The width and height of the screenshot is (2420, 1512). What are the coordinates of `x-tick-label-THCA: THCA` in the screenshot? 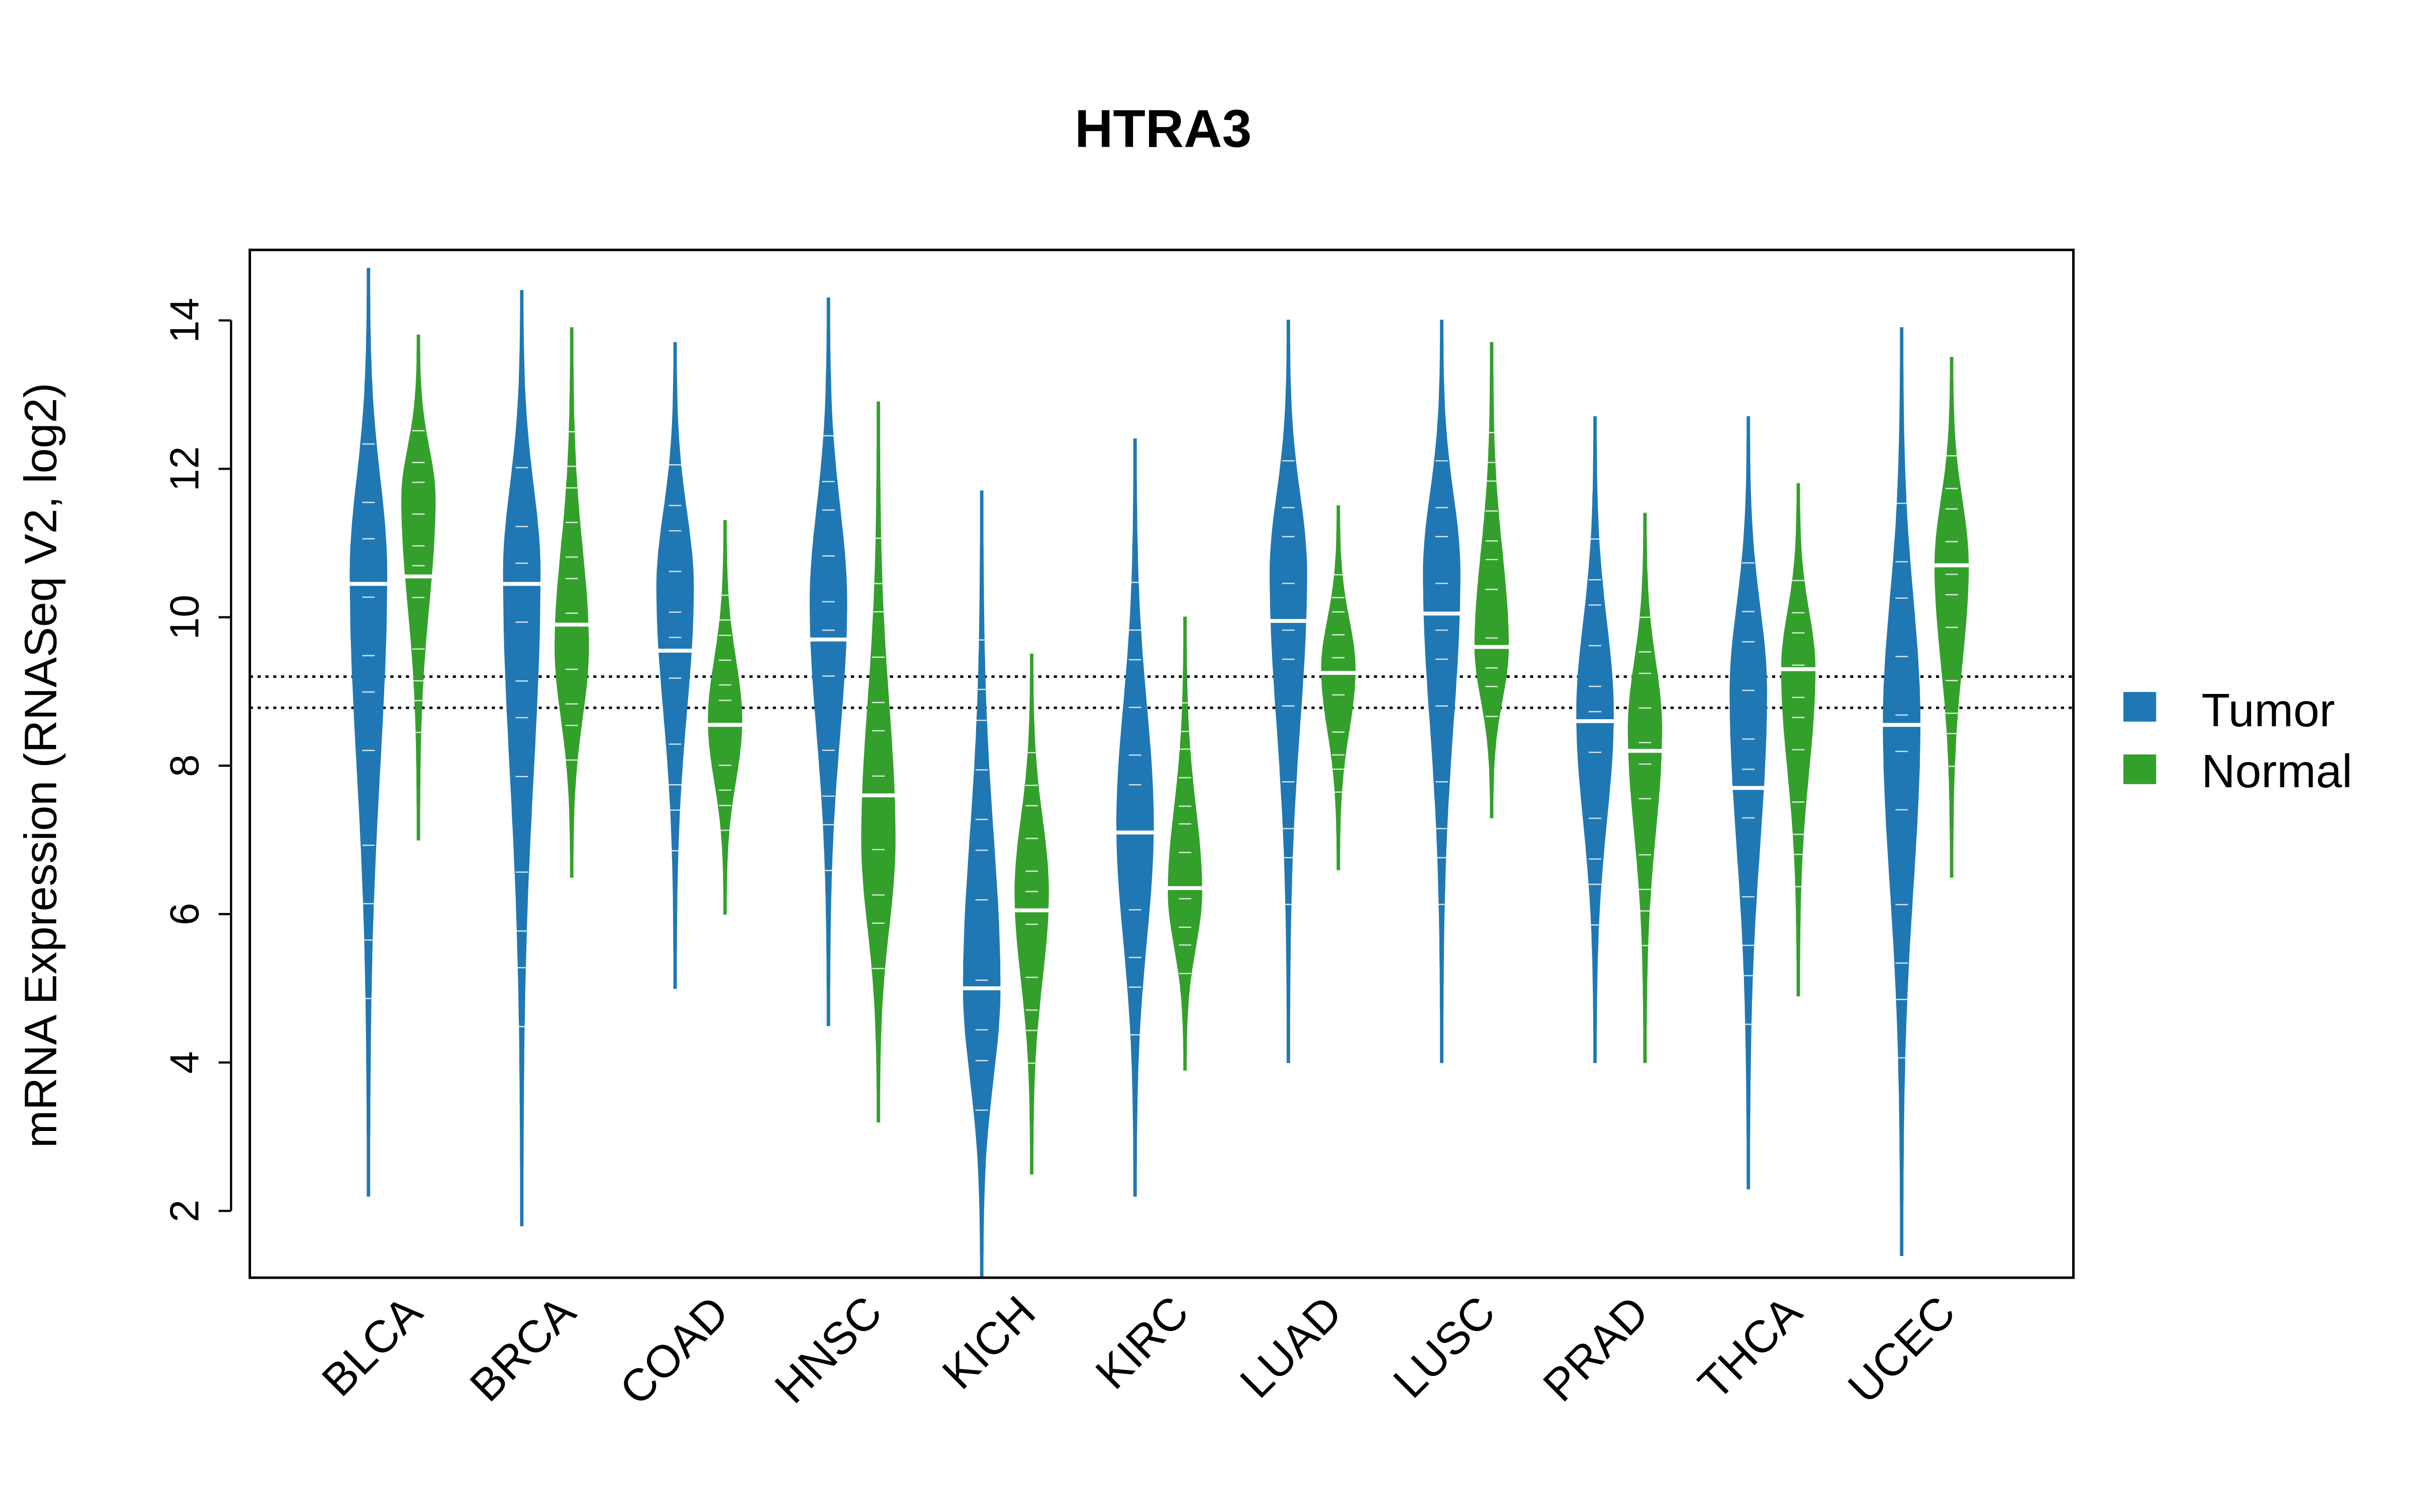 It's located at (1750, 1348).